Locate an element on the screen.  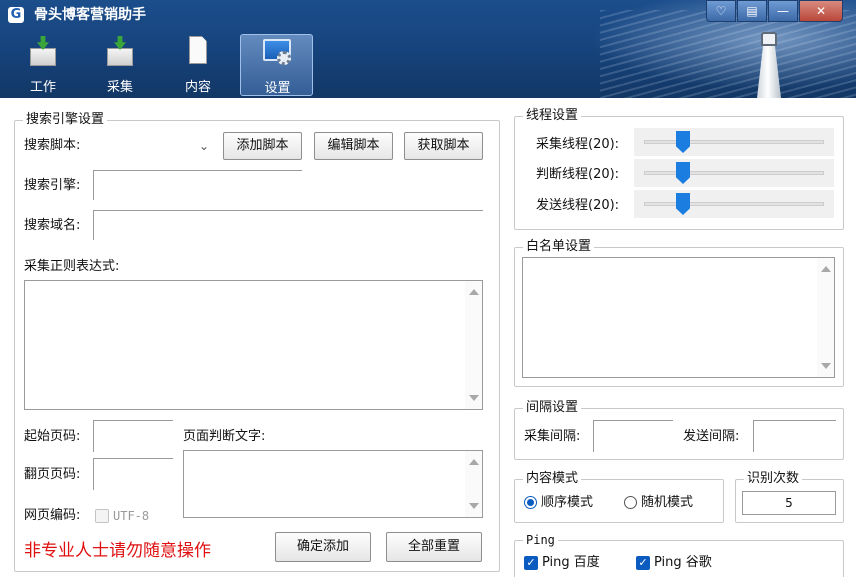
sequential-mode-label: 顺序模式 is located at coordinates (567, 502).